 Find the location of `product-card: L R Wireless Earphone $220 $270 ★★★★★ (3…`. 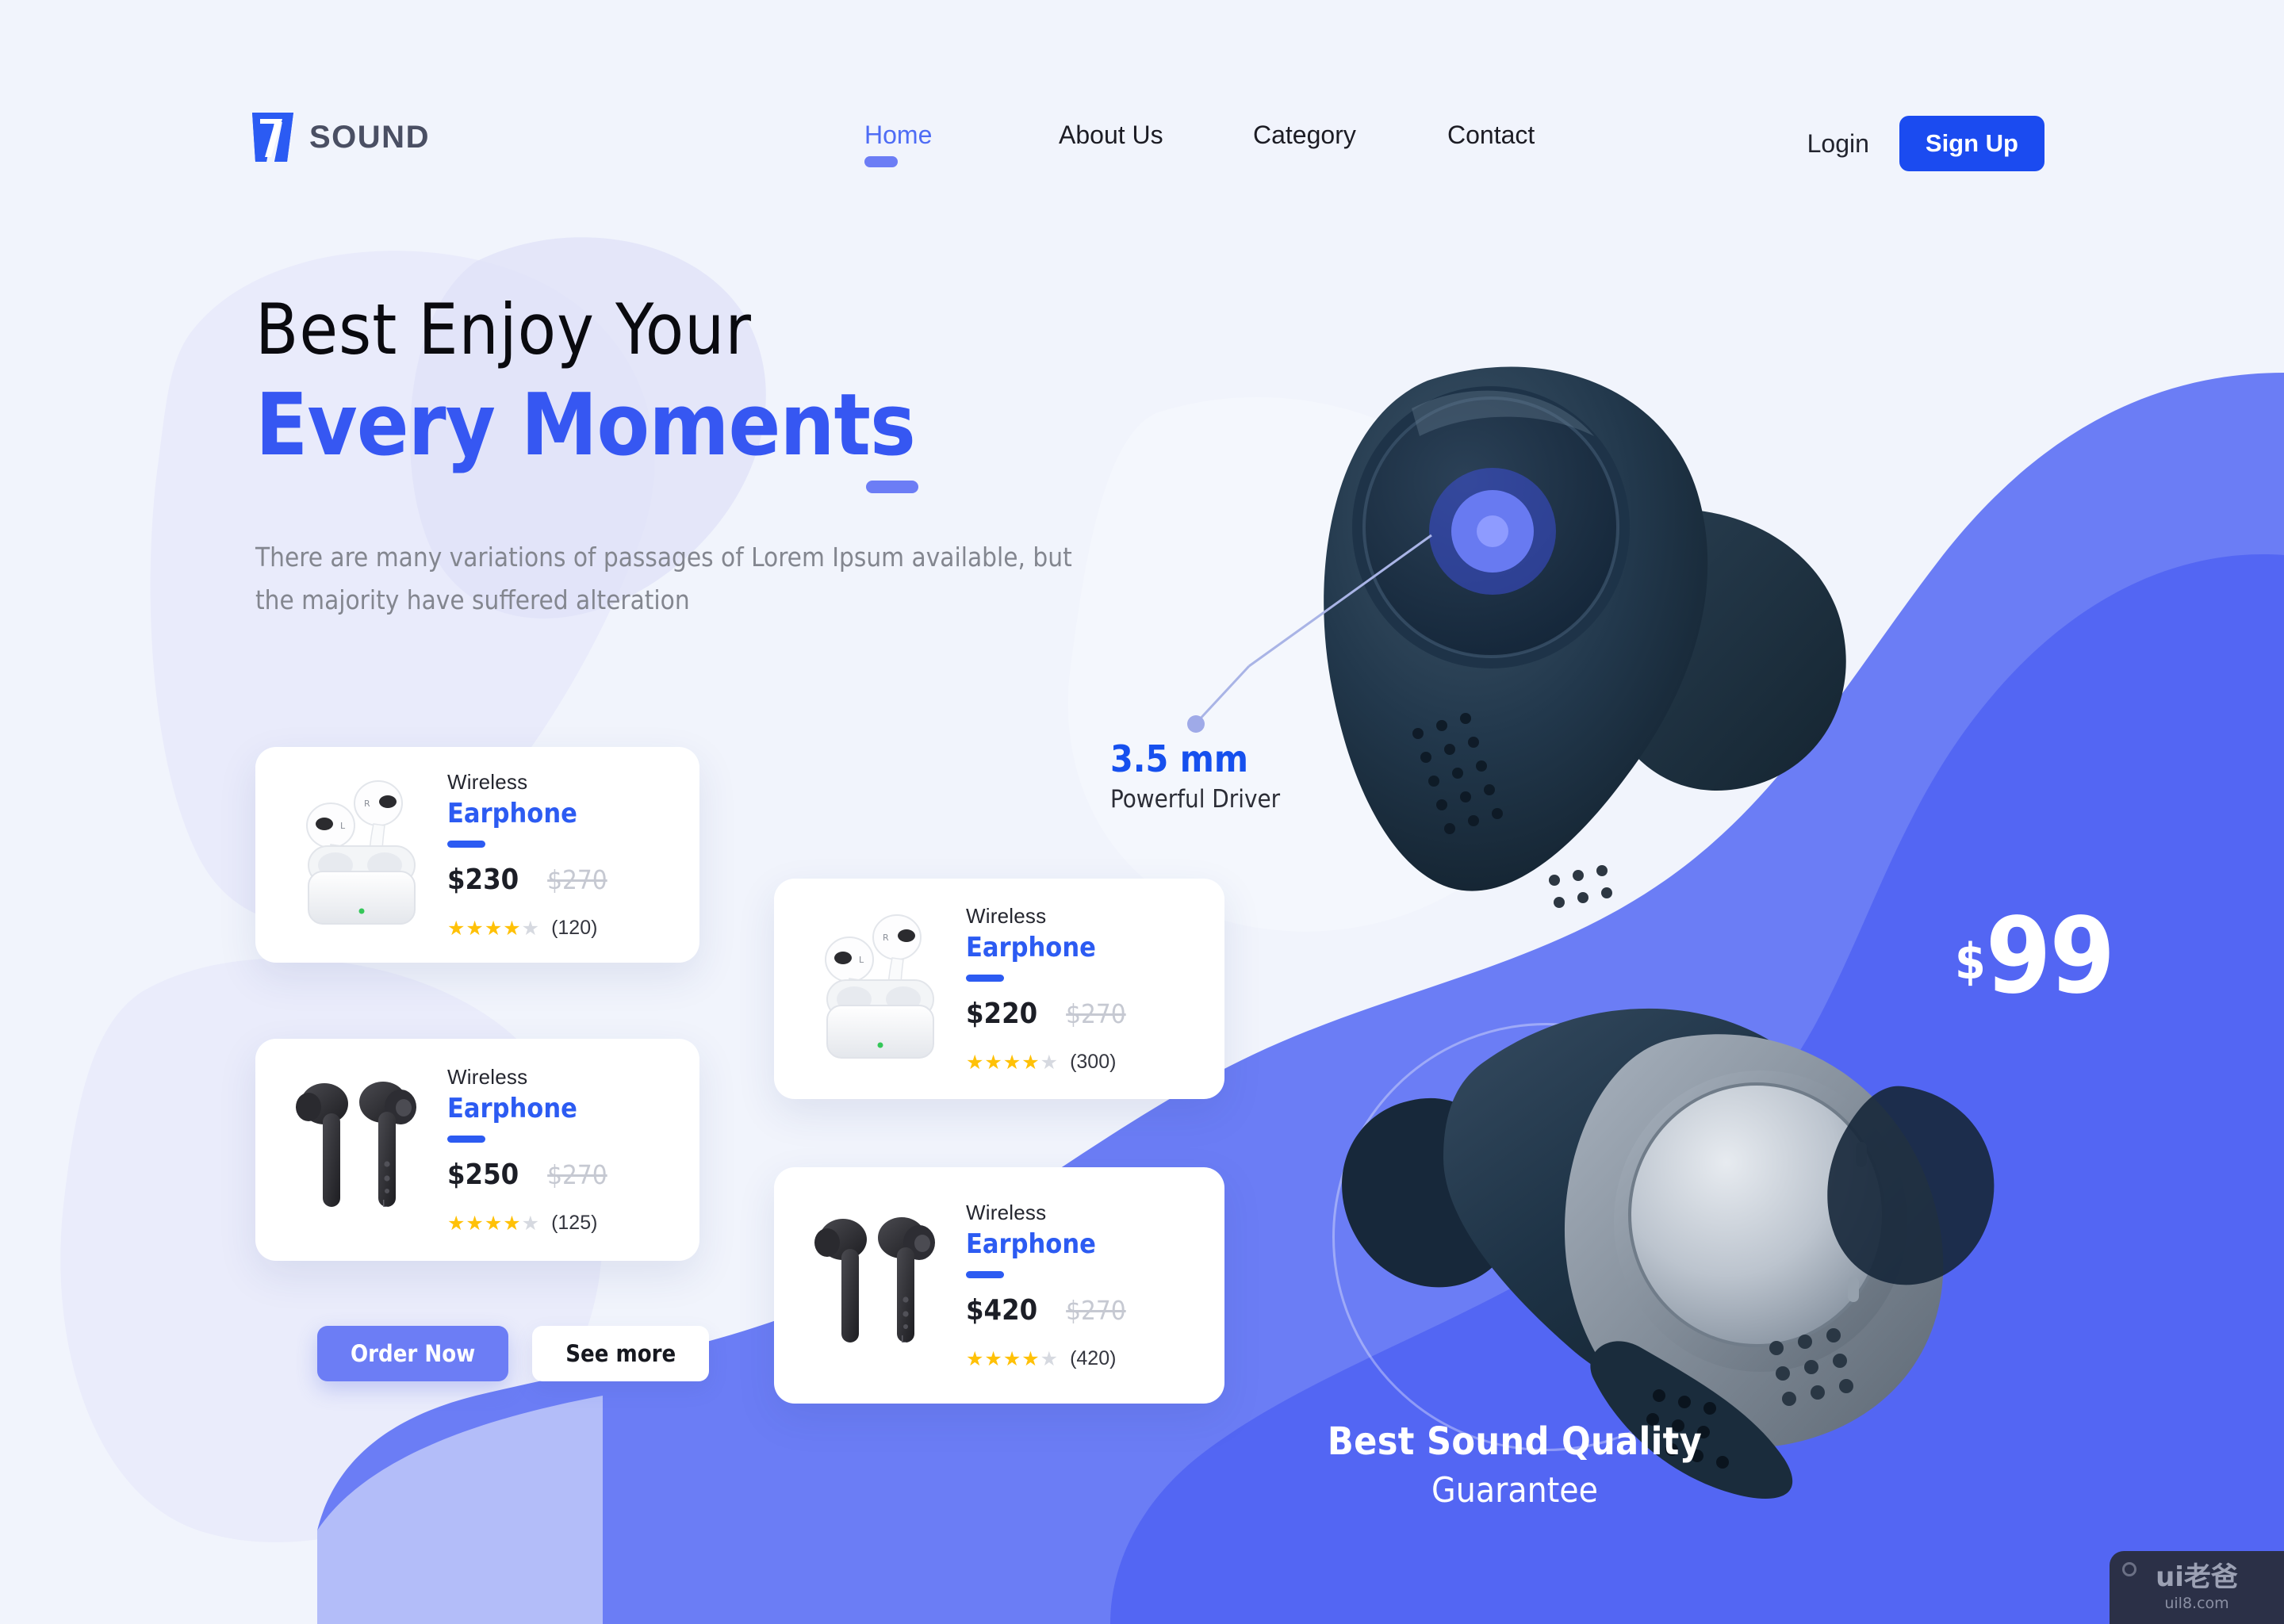

product-card: L R Wireless Earphone $220 $270 ★★★★★ (3… is located at coordinates (999, 989).